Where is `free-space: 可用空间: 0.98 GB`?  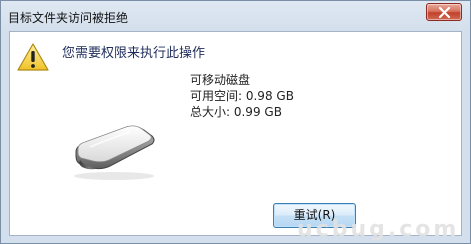 free-space: 可用空间: 0.98 GB is located at coordinates (242, 96).